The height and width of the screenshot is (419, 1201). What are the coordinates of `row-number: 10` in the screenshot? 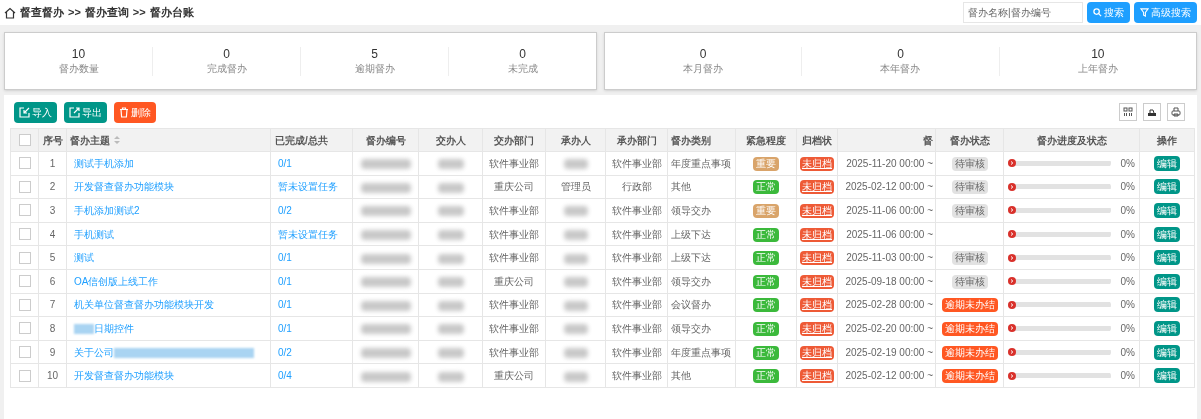 It's located at (52, 376).